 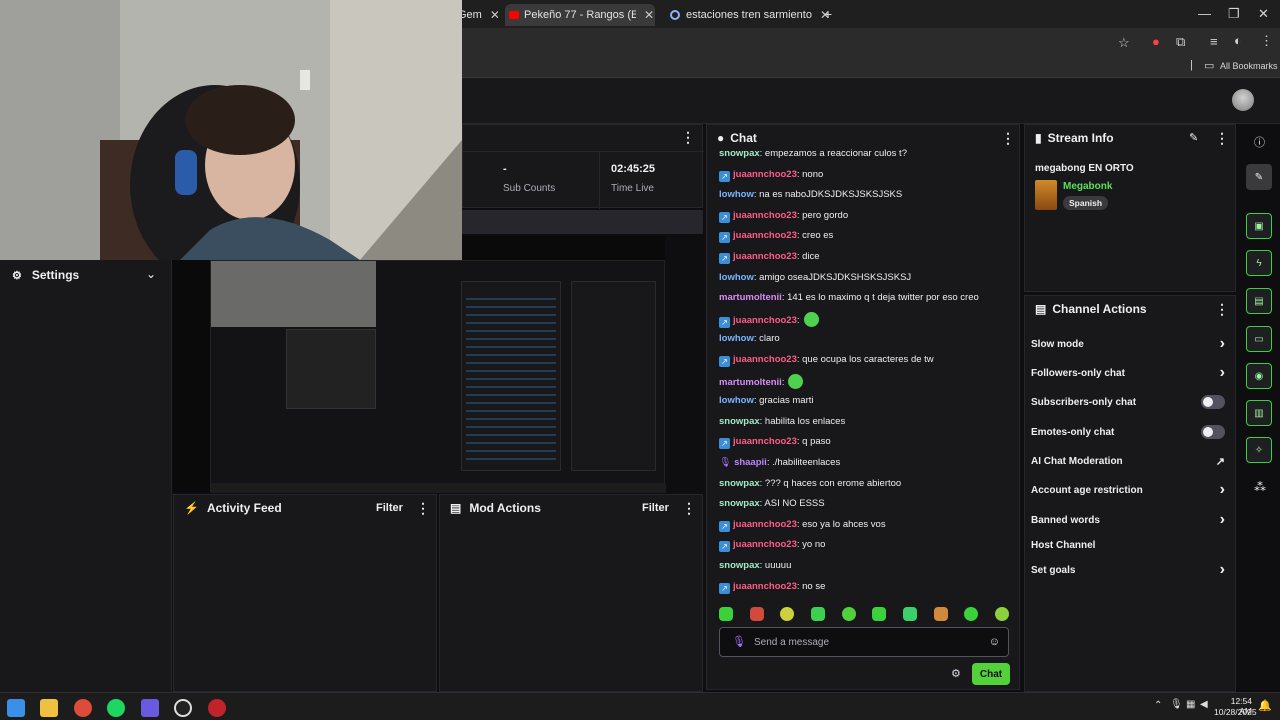 I want to click on obs-icon, so click(x=183, y=708).